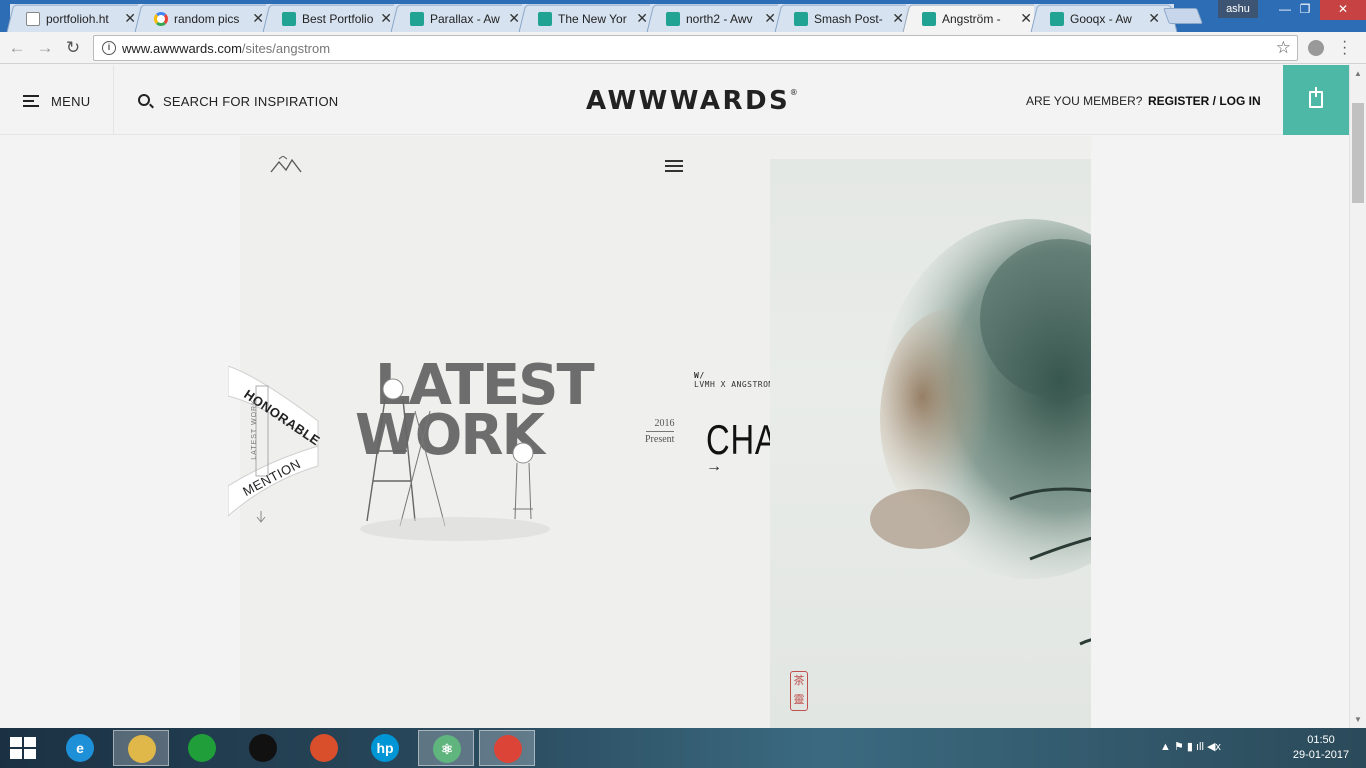 This screenshot has width=1366, height=768. I want to click on taskbar-app-button: ⚛, so click(446, 748).